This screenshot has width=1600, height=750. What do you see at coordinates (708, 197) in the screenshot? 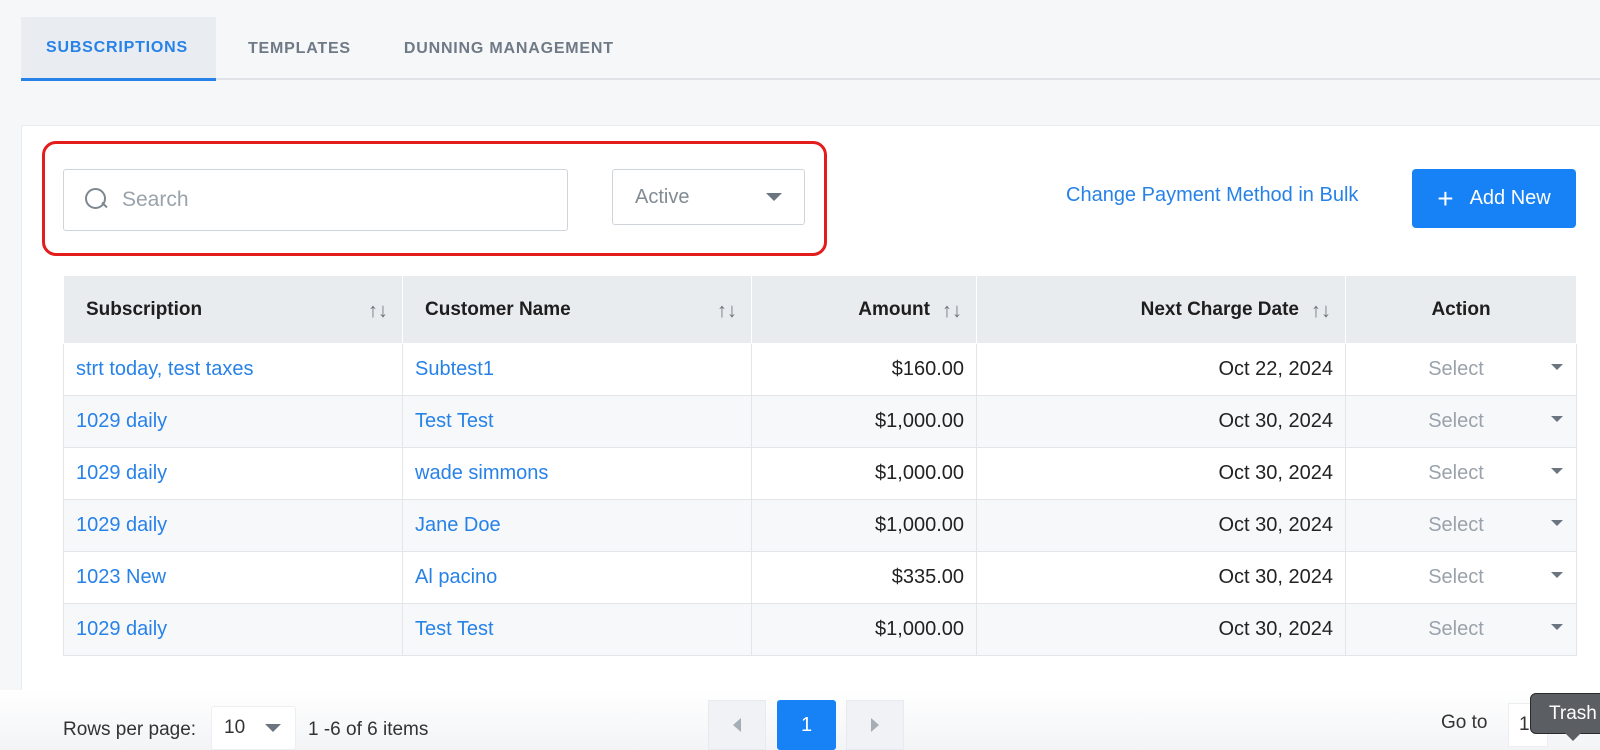
I see `status-filter-select: Active` at bounding box center [708, 197].